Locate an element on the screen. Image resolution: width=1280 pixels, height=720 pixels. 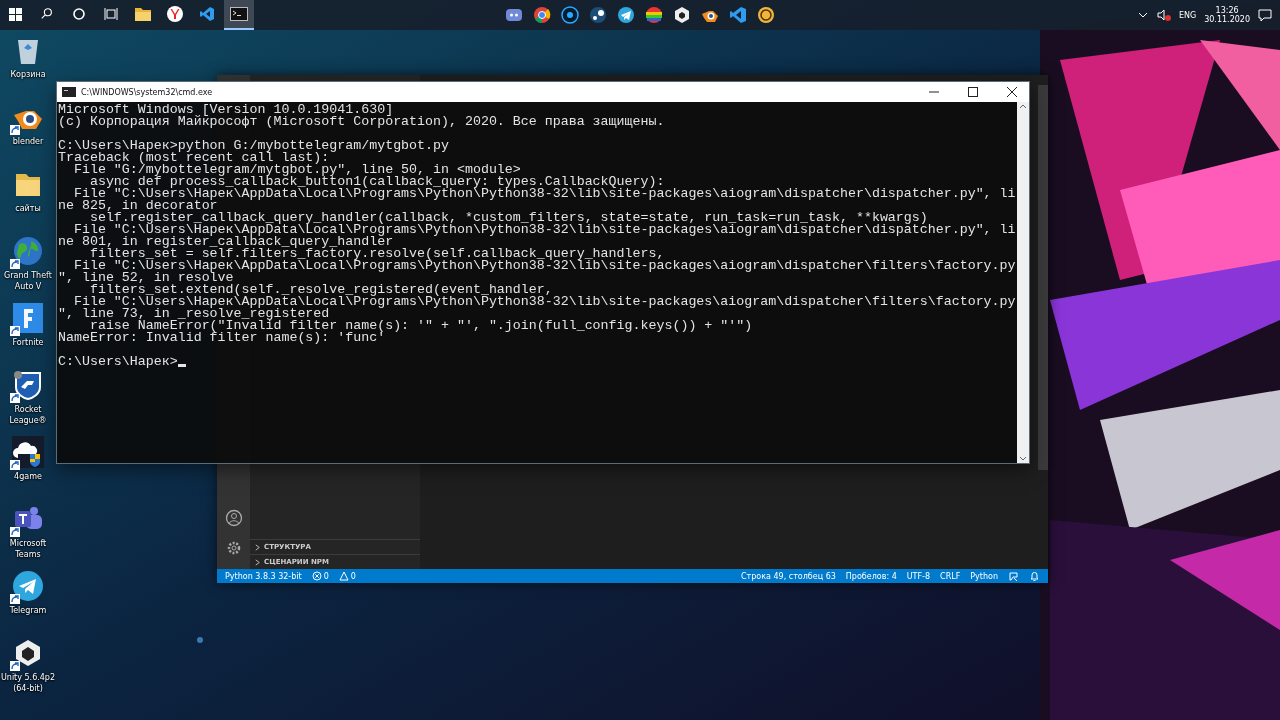
language-indicator: ENG is located at coordinates (1187, 15).